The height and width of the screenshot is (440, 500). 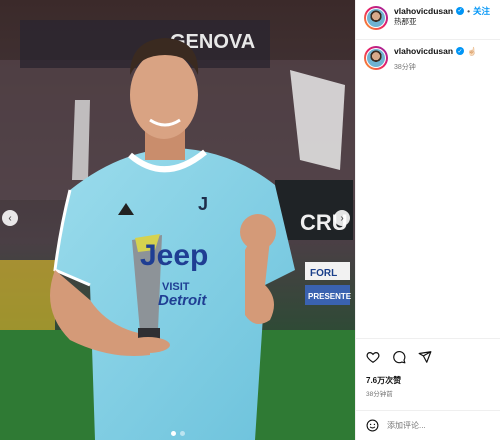 What do you see at coordinates (437, 425) in the screenshot?
I see `comment-input` at bounding box center [437, 425].